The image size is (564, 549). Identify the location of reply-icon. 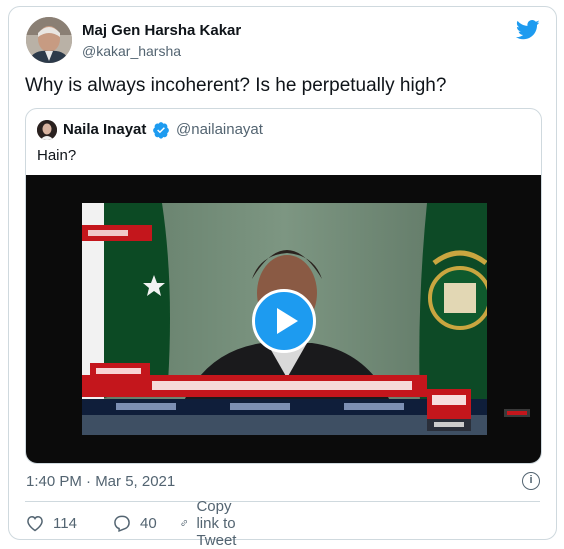
(122, 524).